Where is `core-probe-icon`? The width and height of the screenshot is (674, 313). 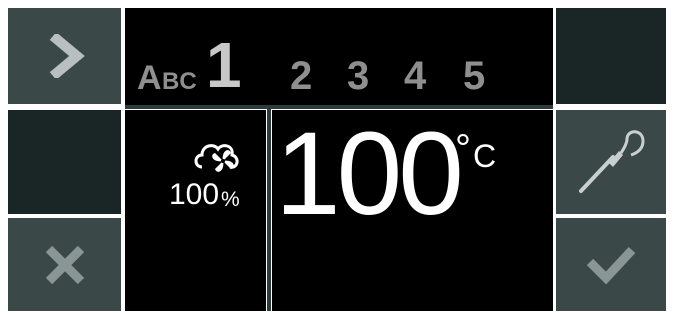 core-probe-icon is located at coordinates (612, 161).